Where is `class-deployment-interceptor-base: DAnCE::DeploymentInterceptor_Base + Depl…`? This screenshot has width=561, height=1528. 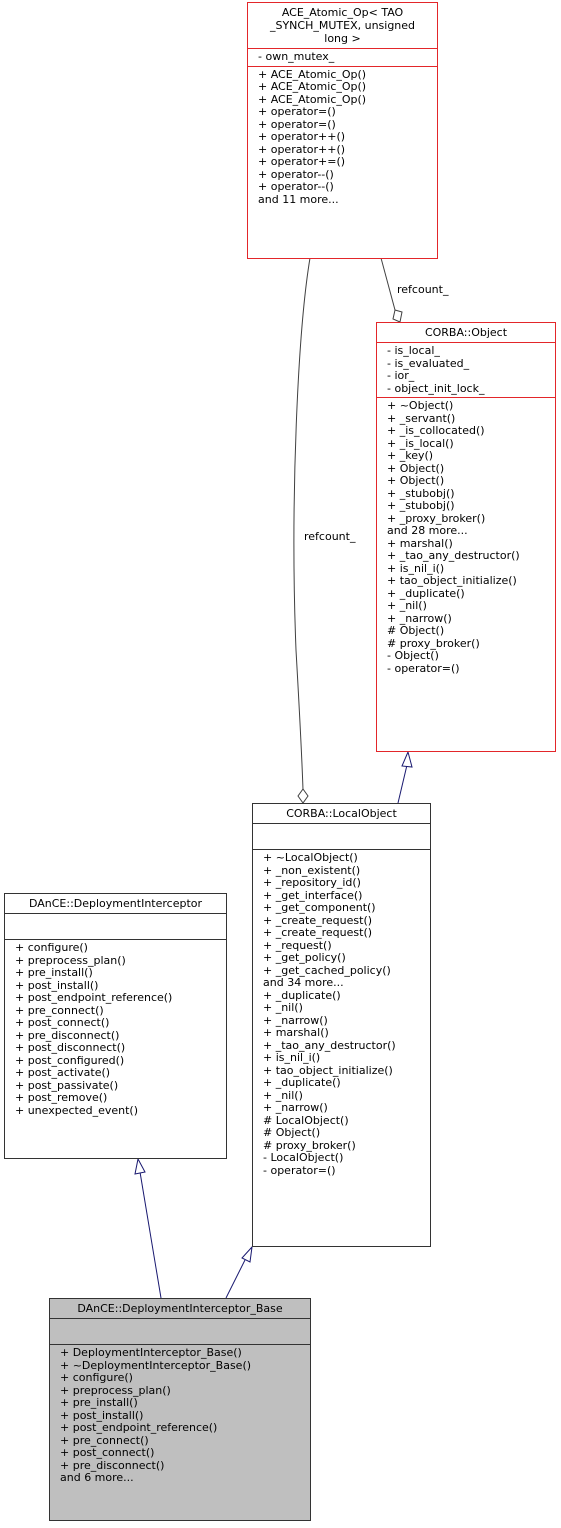 class-deployment-interceptor-base: DAnCE::DeploymentInterceptor_Base + Depl… is located at coordinates (180, 1409).